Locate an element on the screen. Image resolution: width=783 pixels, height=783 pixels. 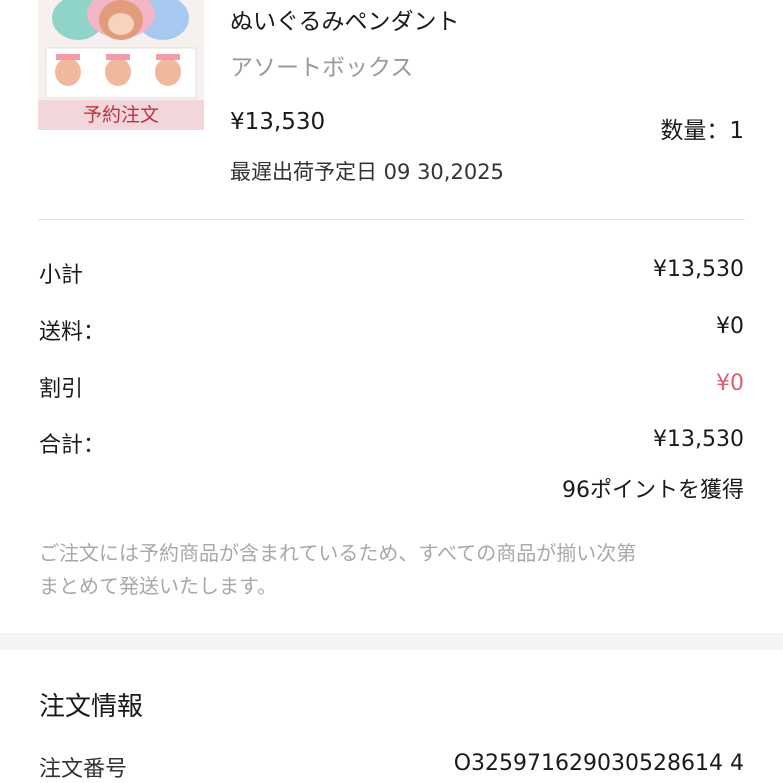
product-price: ¥13,530 is located at coordinates (278, 122).